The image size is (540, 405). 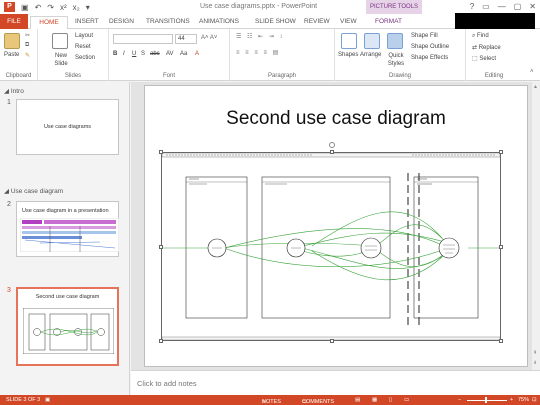 What do you see at coordinates (532, 72) in the screenshot?
I see `collapse-ribbon-icon: ˄` at bounding box center [532, 72].